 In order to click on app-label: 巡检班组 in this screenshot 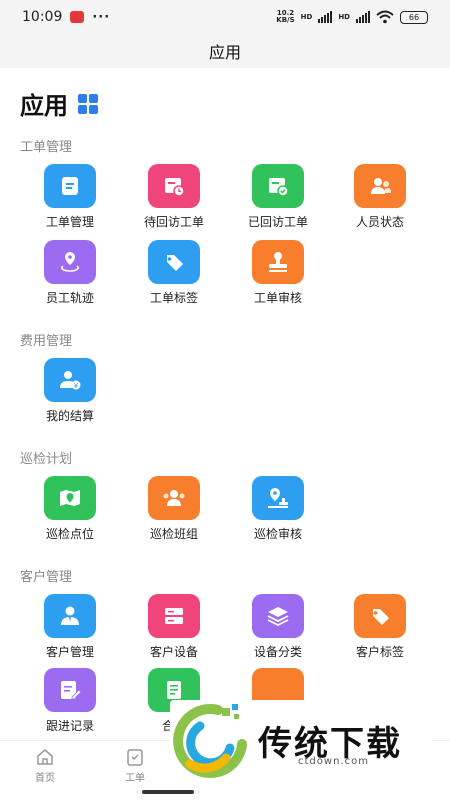, I will do `click(173, 534)`.